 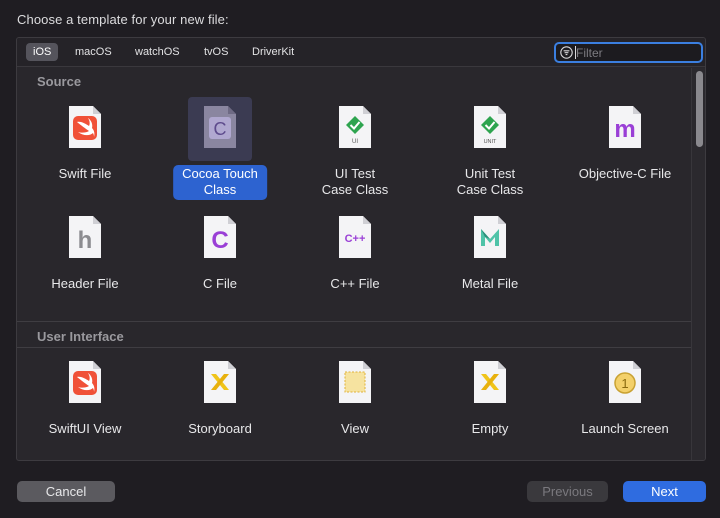 What do you see at coordinates (355, 142) in the screenshot?
I see `svg-text: UI` at bounding box center [355, 142].